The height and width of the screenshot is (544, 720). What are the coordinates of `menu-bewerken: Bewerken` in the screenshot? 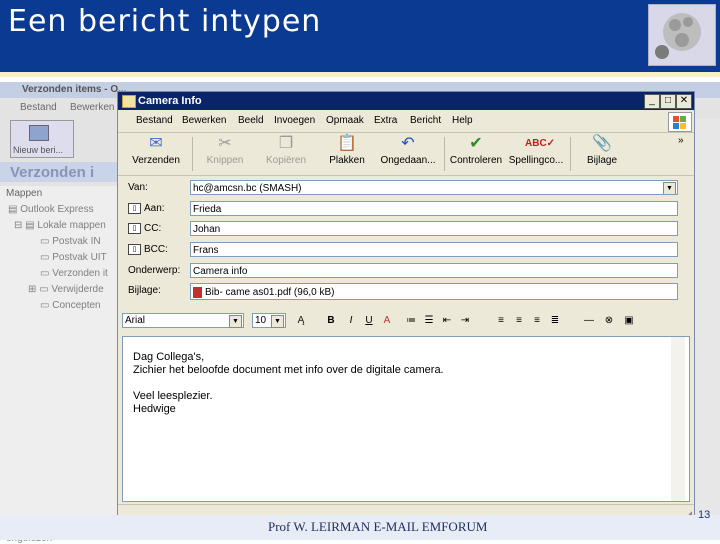 It's located at (204, 120).